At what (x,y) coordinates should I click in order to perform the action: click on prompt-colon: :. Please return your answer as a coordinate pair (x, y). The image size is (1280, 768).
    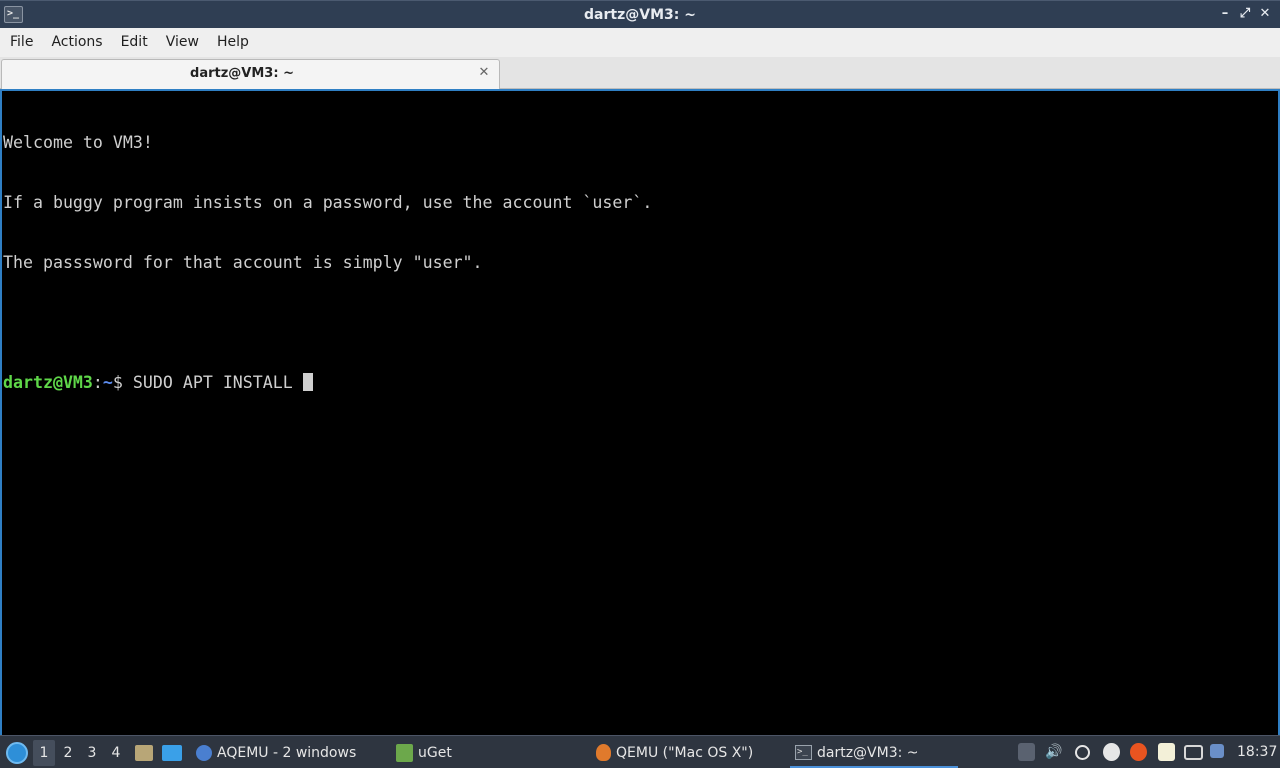
    Looking at the image, I should click on (97, 382).